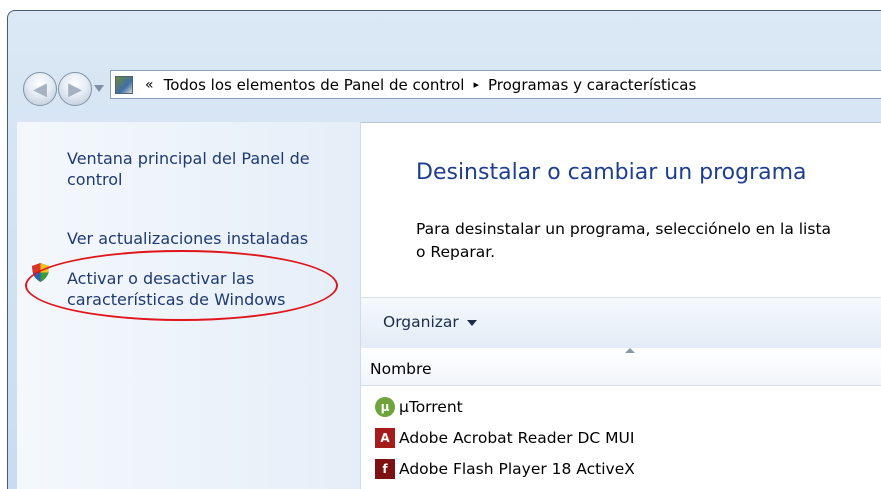 This screenshot has height=489, width=881. What do you see at coordinates (187, 238) in the screenshot?
I see `sidebar-link-installed-updates: Ver actualizaciones instaladas` at bounding box center [187, 238].